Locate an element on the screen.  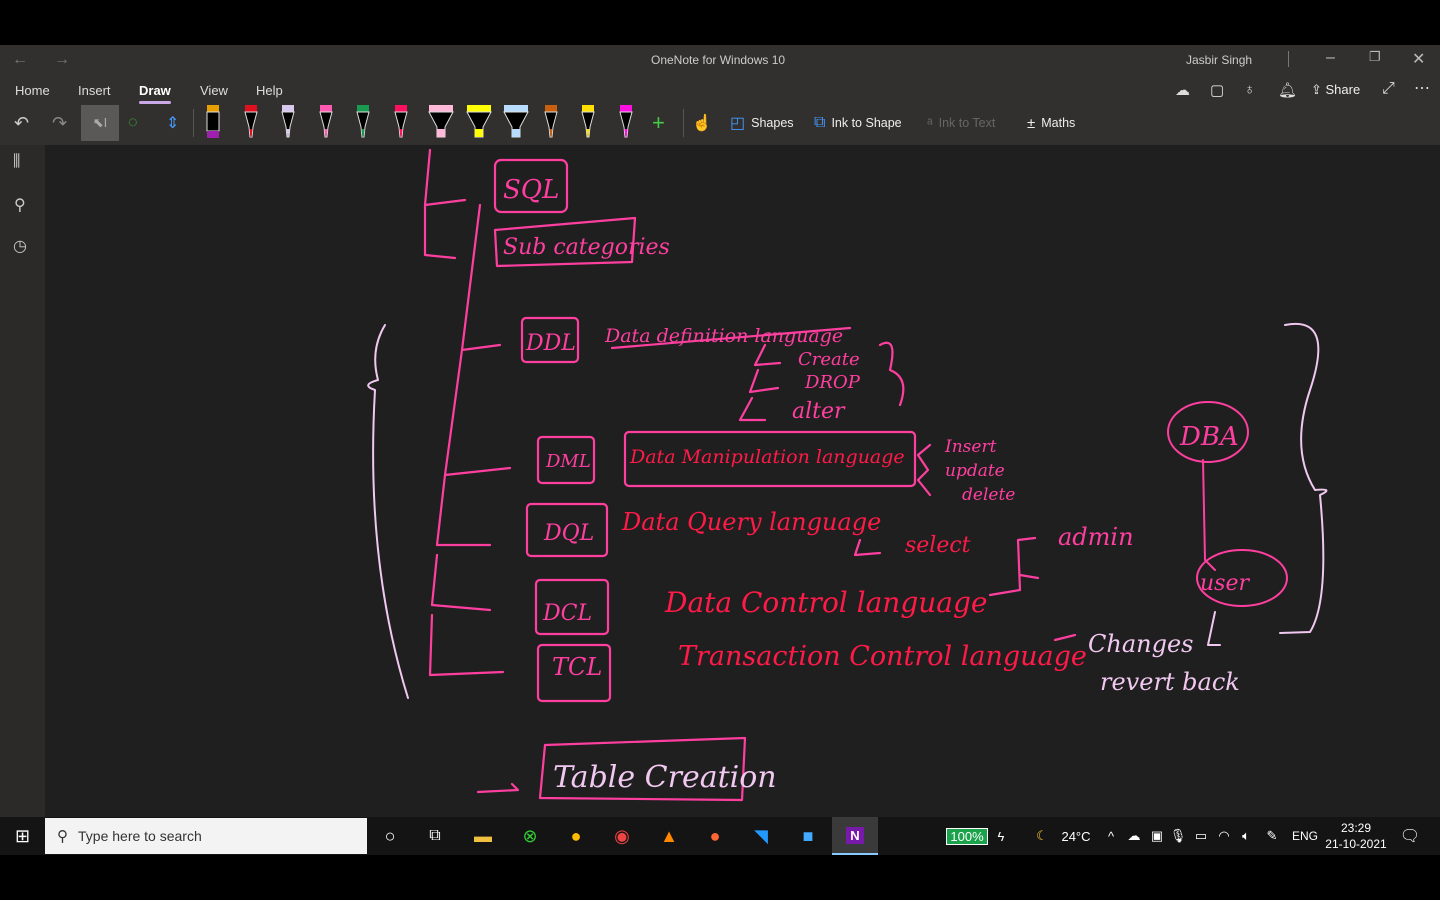
volume-icon: 🔈︎ is located at coordinates (1246, 836).